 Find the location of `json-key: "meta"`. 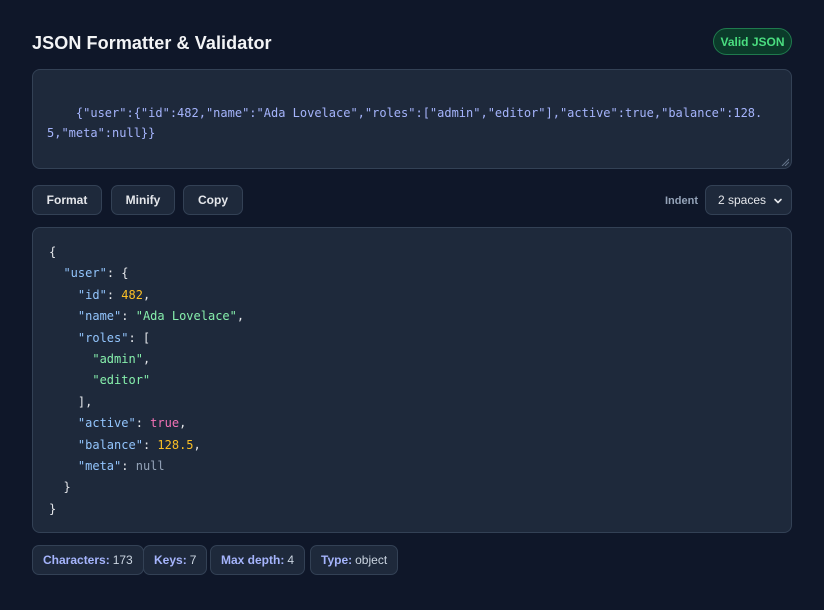

json-key: "meta" is located at coordinates (99, 465).